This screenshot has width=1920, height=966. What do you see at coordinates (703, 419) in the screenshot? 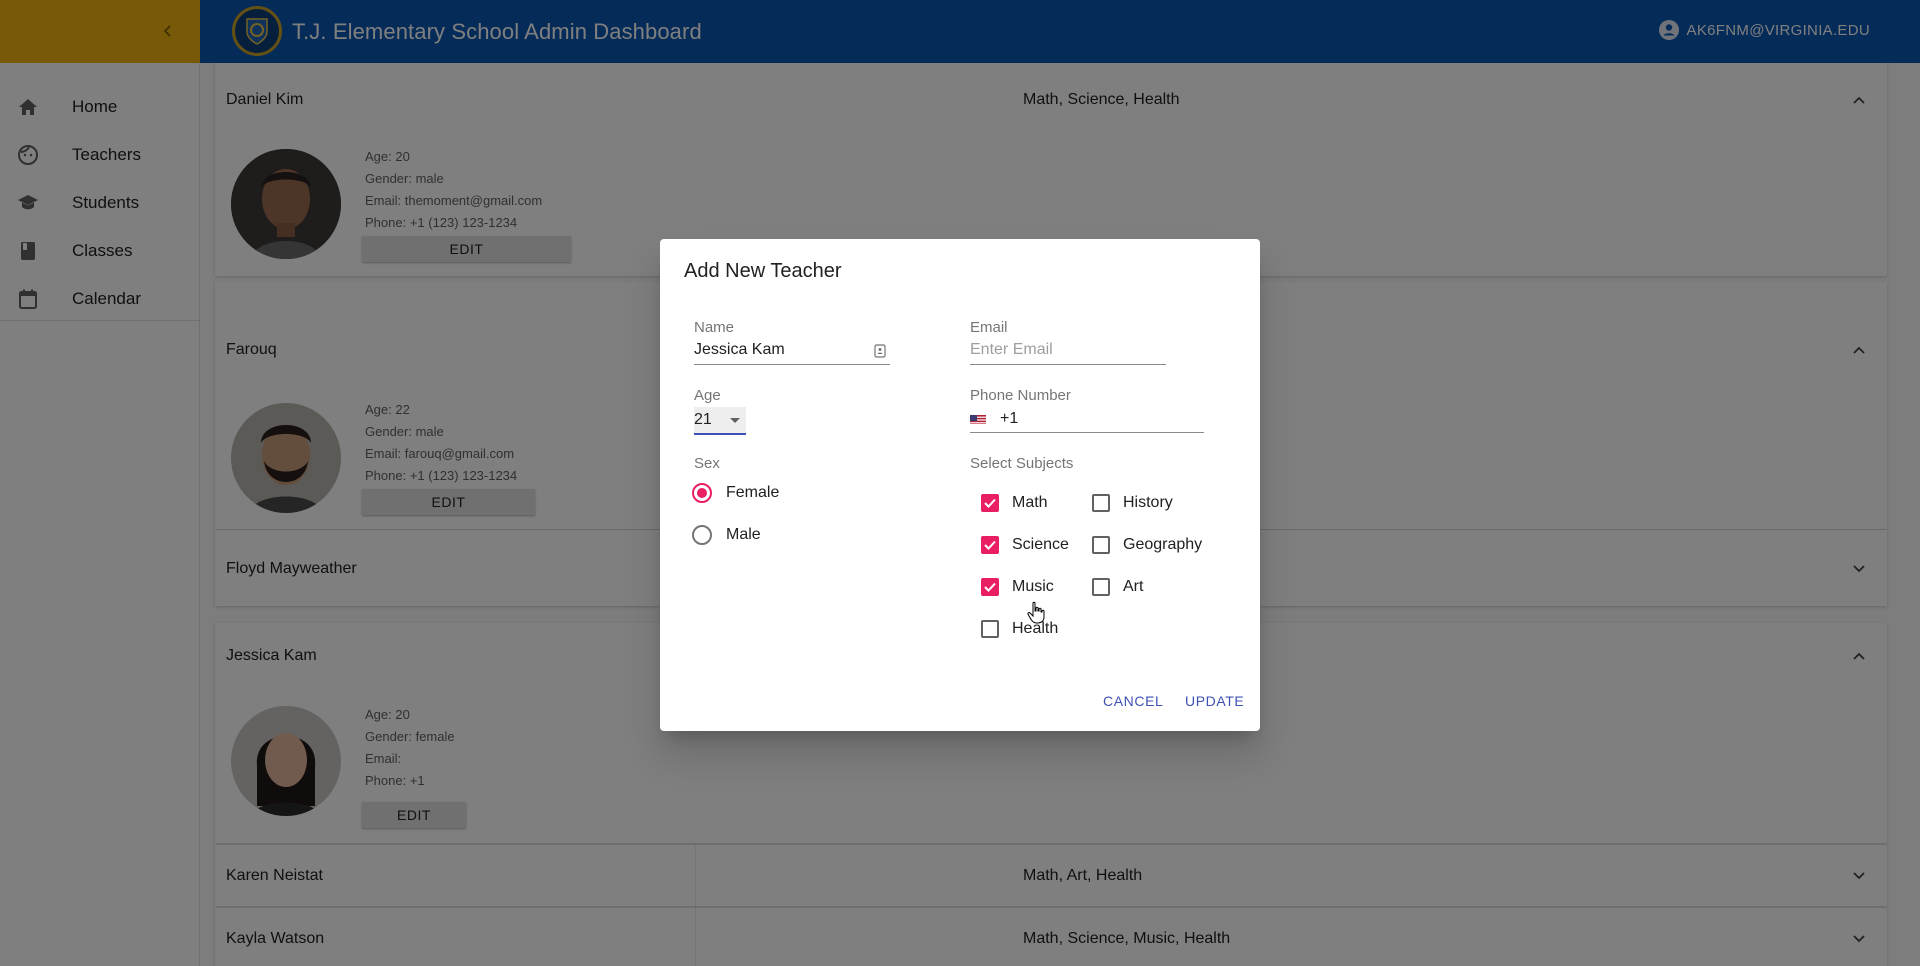
I see `age-value: 21` at bounding box center [703, 419].